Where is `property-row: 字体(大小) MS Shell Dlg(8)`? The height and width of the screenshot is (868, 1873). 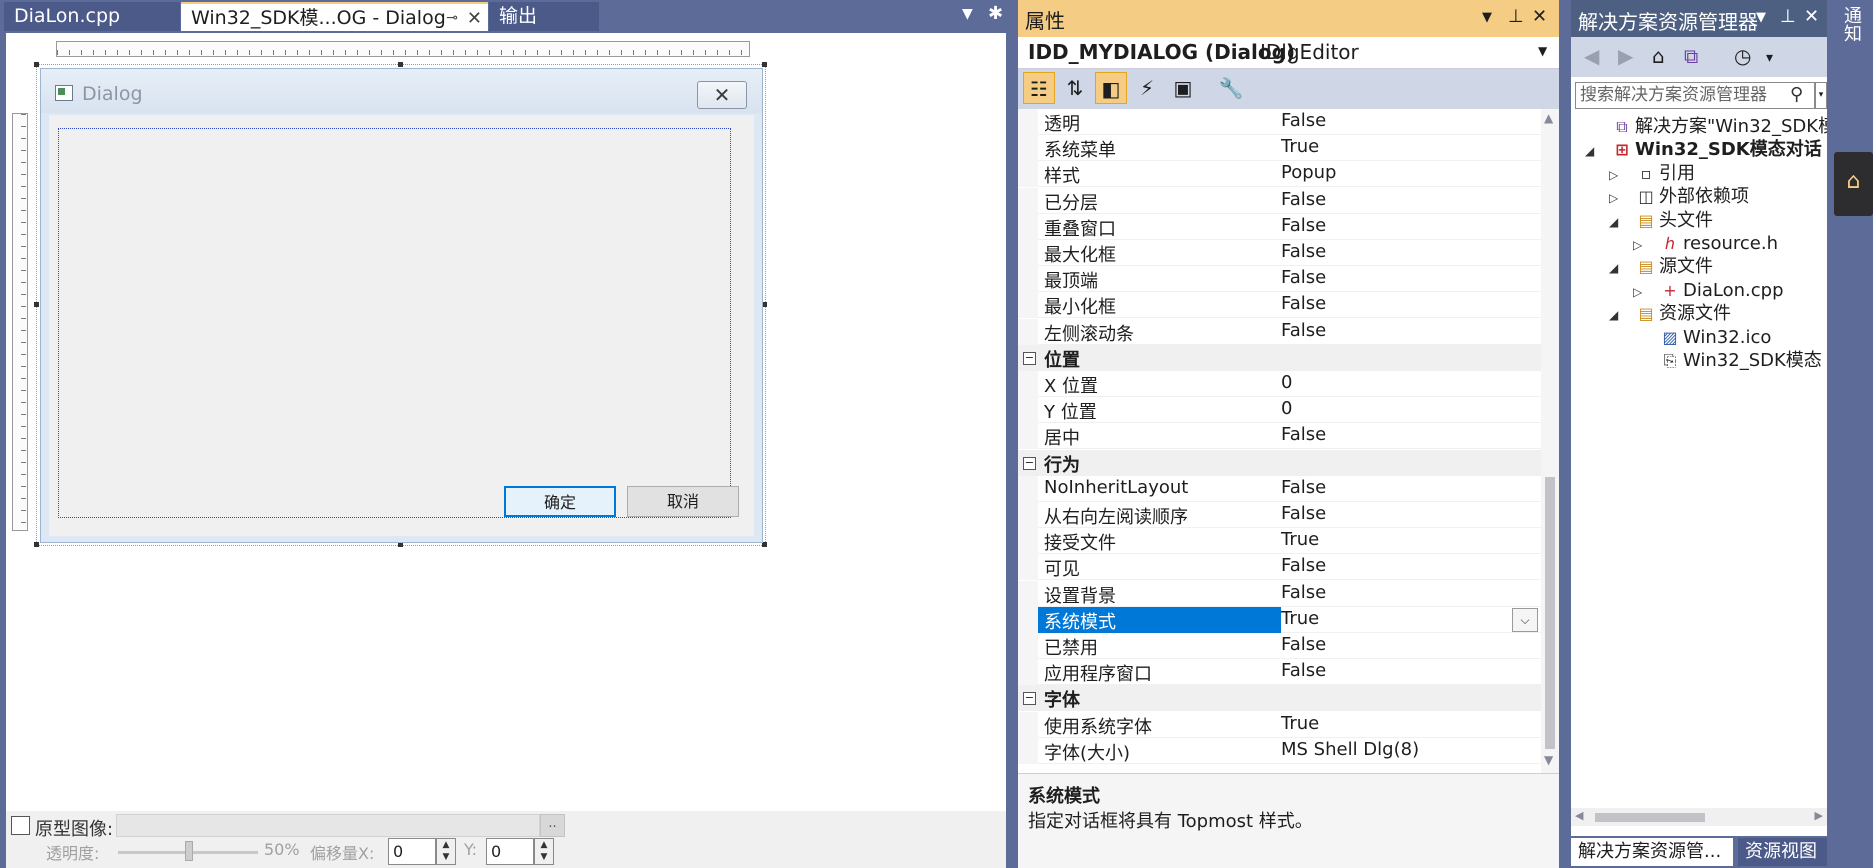 property-row: 字体(大小) MS Shell Dlg(8) is located at coordinates (1279, 750).